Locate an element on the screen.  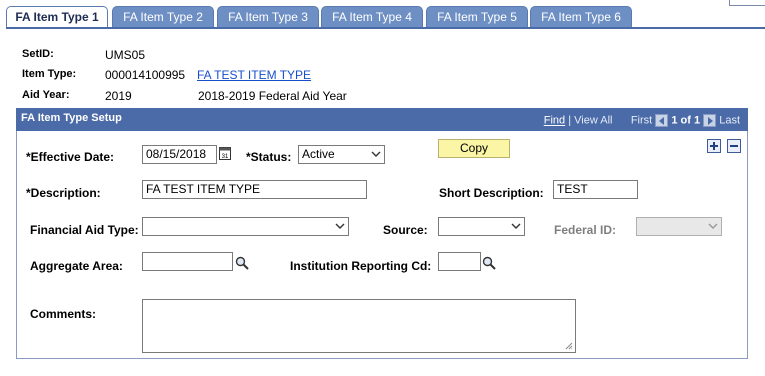
institution-reporting-label: Institution Reporting Cd: is located at coordinates (361, 266).